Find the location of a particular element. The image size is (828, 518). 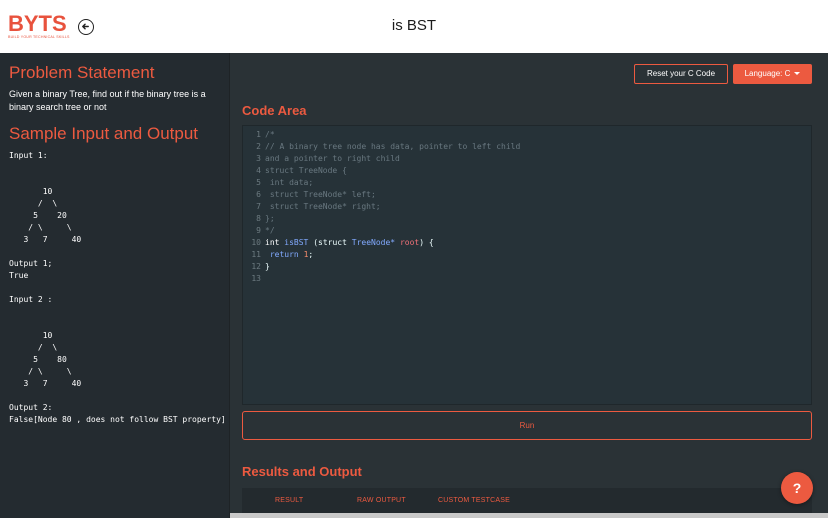

help-button: ? is located at coordinates (797, 488).